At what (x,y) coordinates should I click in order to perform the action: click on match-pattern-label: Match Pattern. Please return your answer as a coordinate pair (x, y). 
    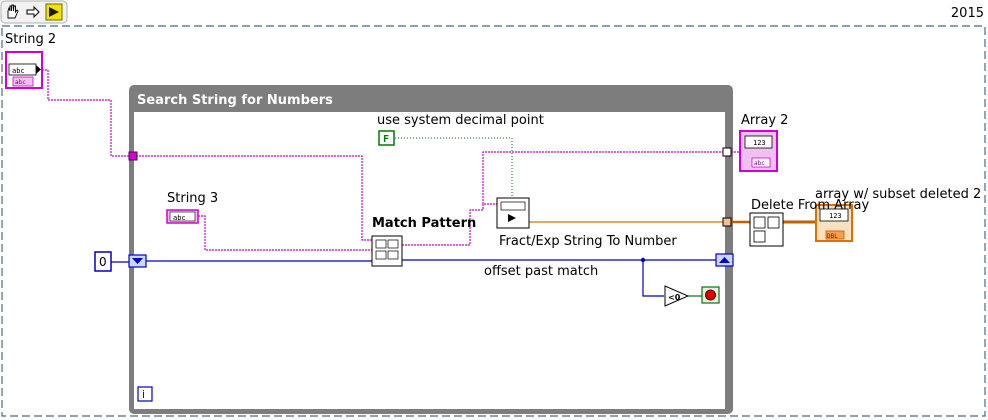
    Looking at the image, I should click on (424, 223).